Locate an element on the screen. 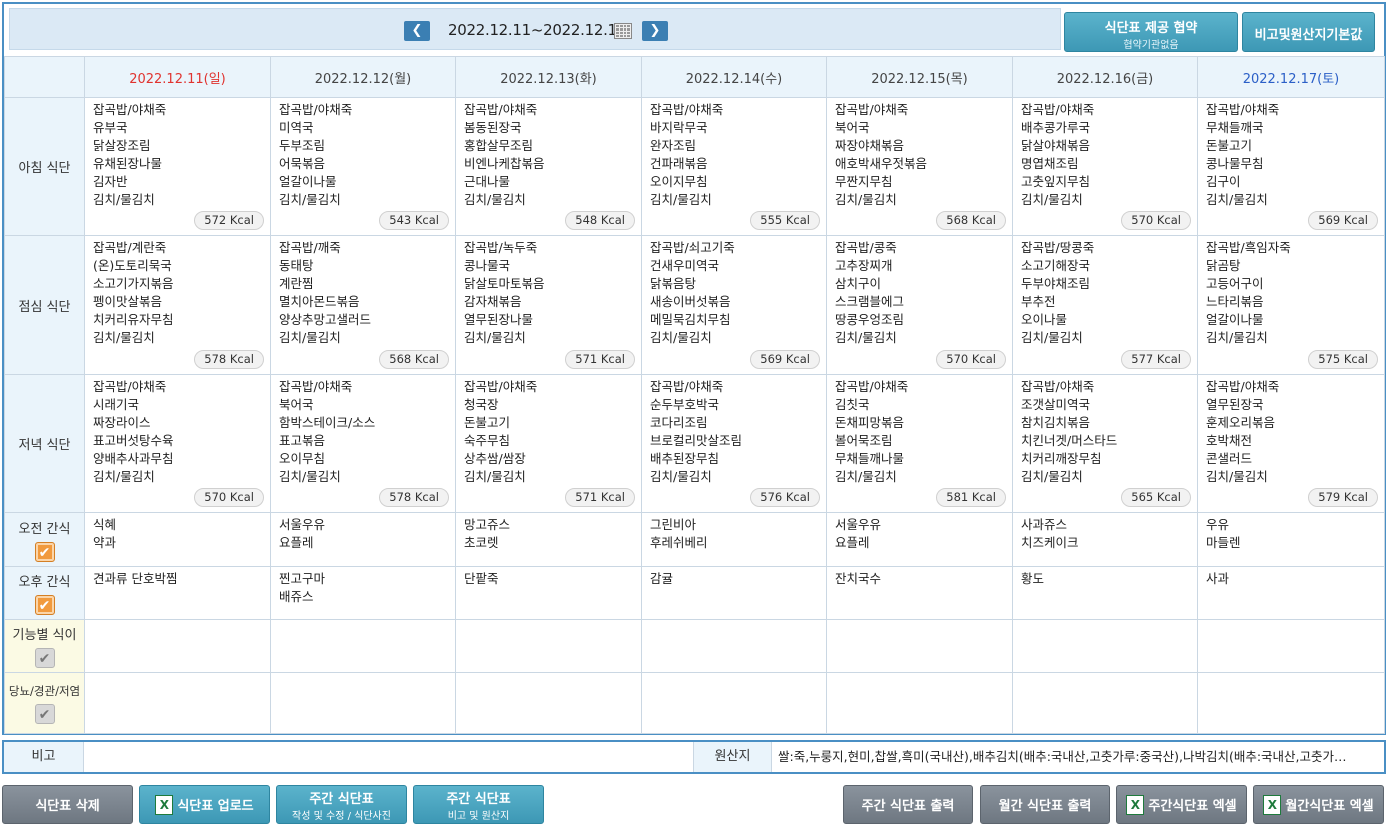 This screenshot has width=1388, height=829. row-label-text: 아침 식단 is located at coordinates (44, 168).